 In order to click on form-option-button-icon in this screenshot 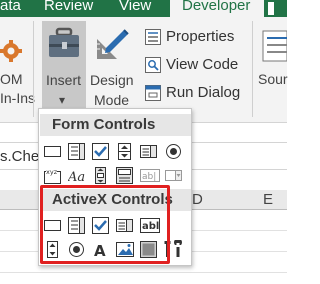, I will do `click(173, 151)`.